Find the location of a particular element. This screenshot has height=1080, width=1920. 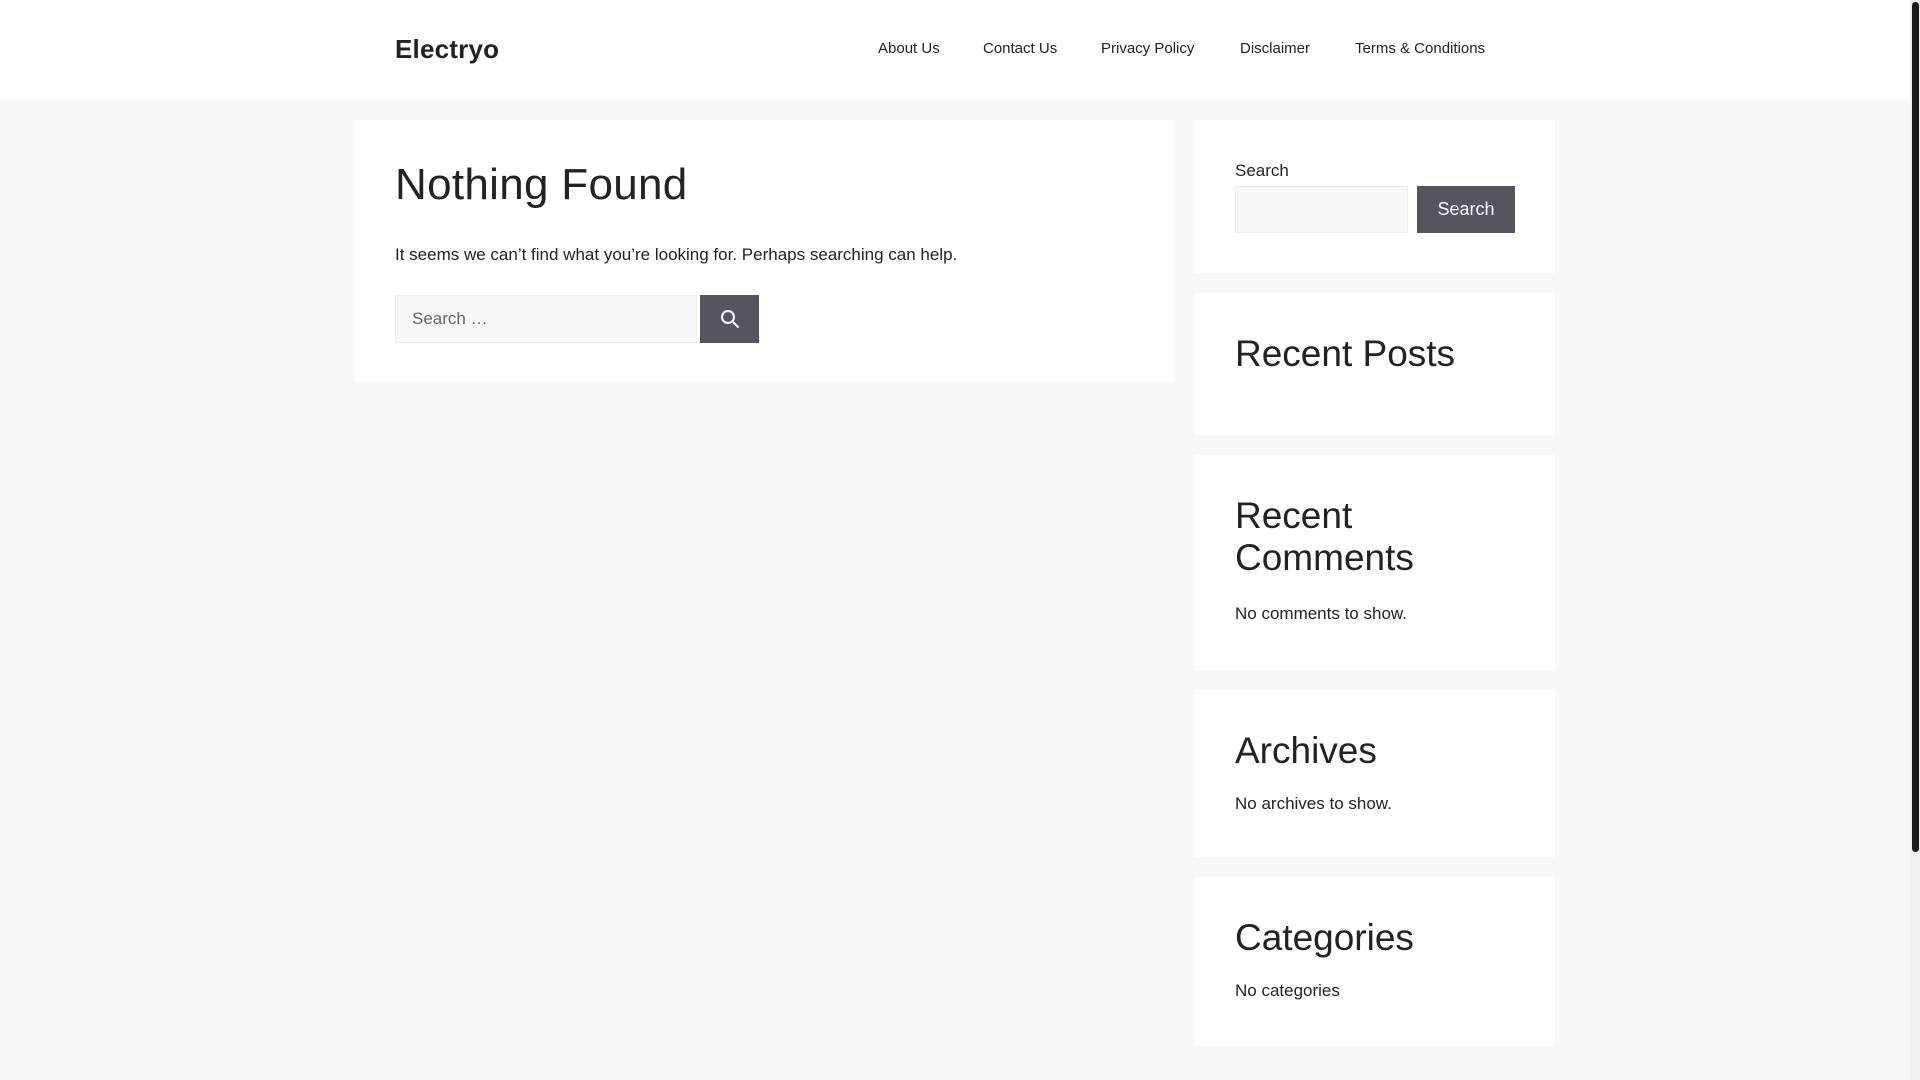

nav-item-disclaimer: Disclaimer is located at coordinates (1275, 48).